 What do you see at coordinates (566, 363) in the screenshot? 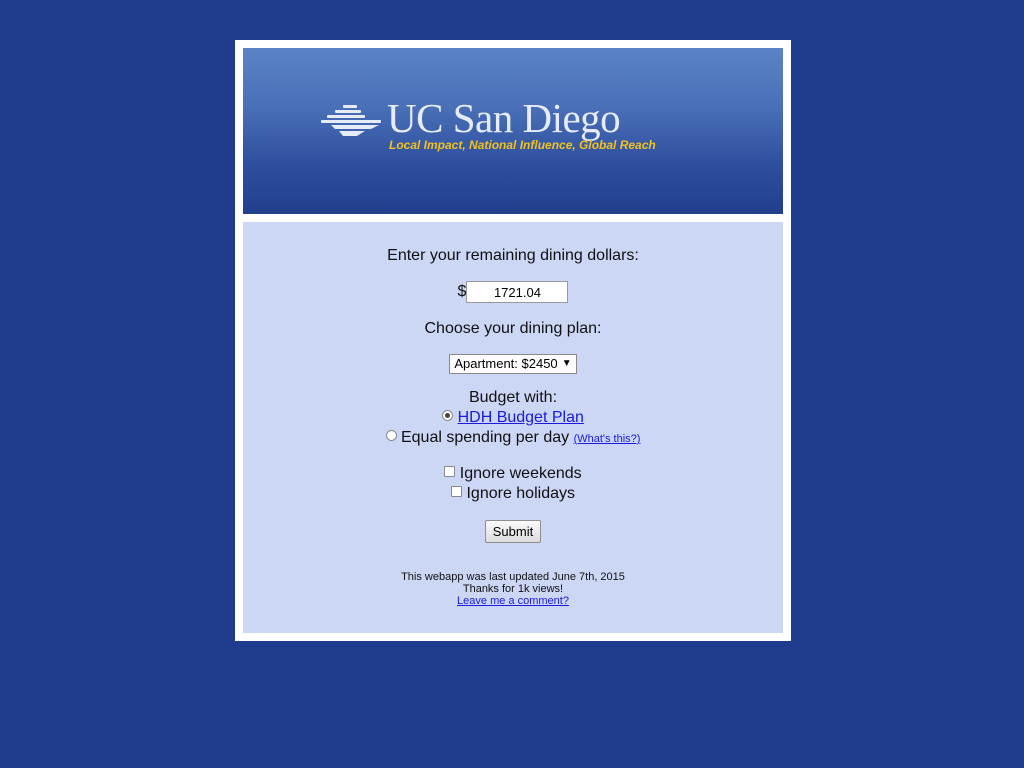
I see `chevron-down-icon: ▼` at bounding box center [566, 363].